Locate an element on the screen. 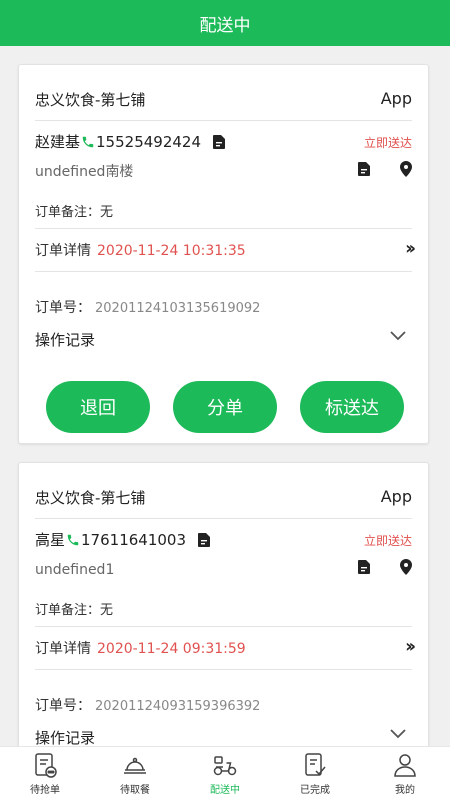 The height and width of the screenshot is (800, 450). tab-pending-pickup: 待取餐 is located at coordinates (135, 773).